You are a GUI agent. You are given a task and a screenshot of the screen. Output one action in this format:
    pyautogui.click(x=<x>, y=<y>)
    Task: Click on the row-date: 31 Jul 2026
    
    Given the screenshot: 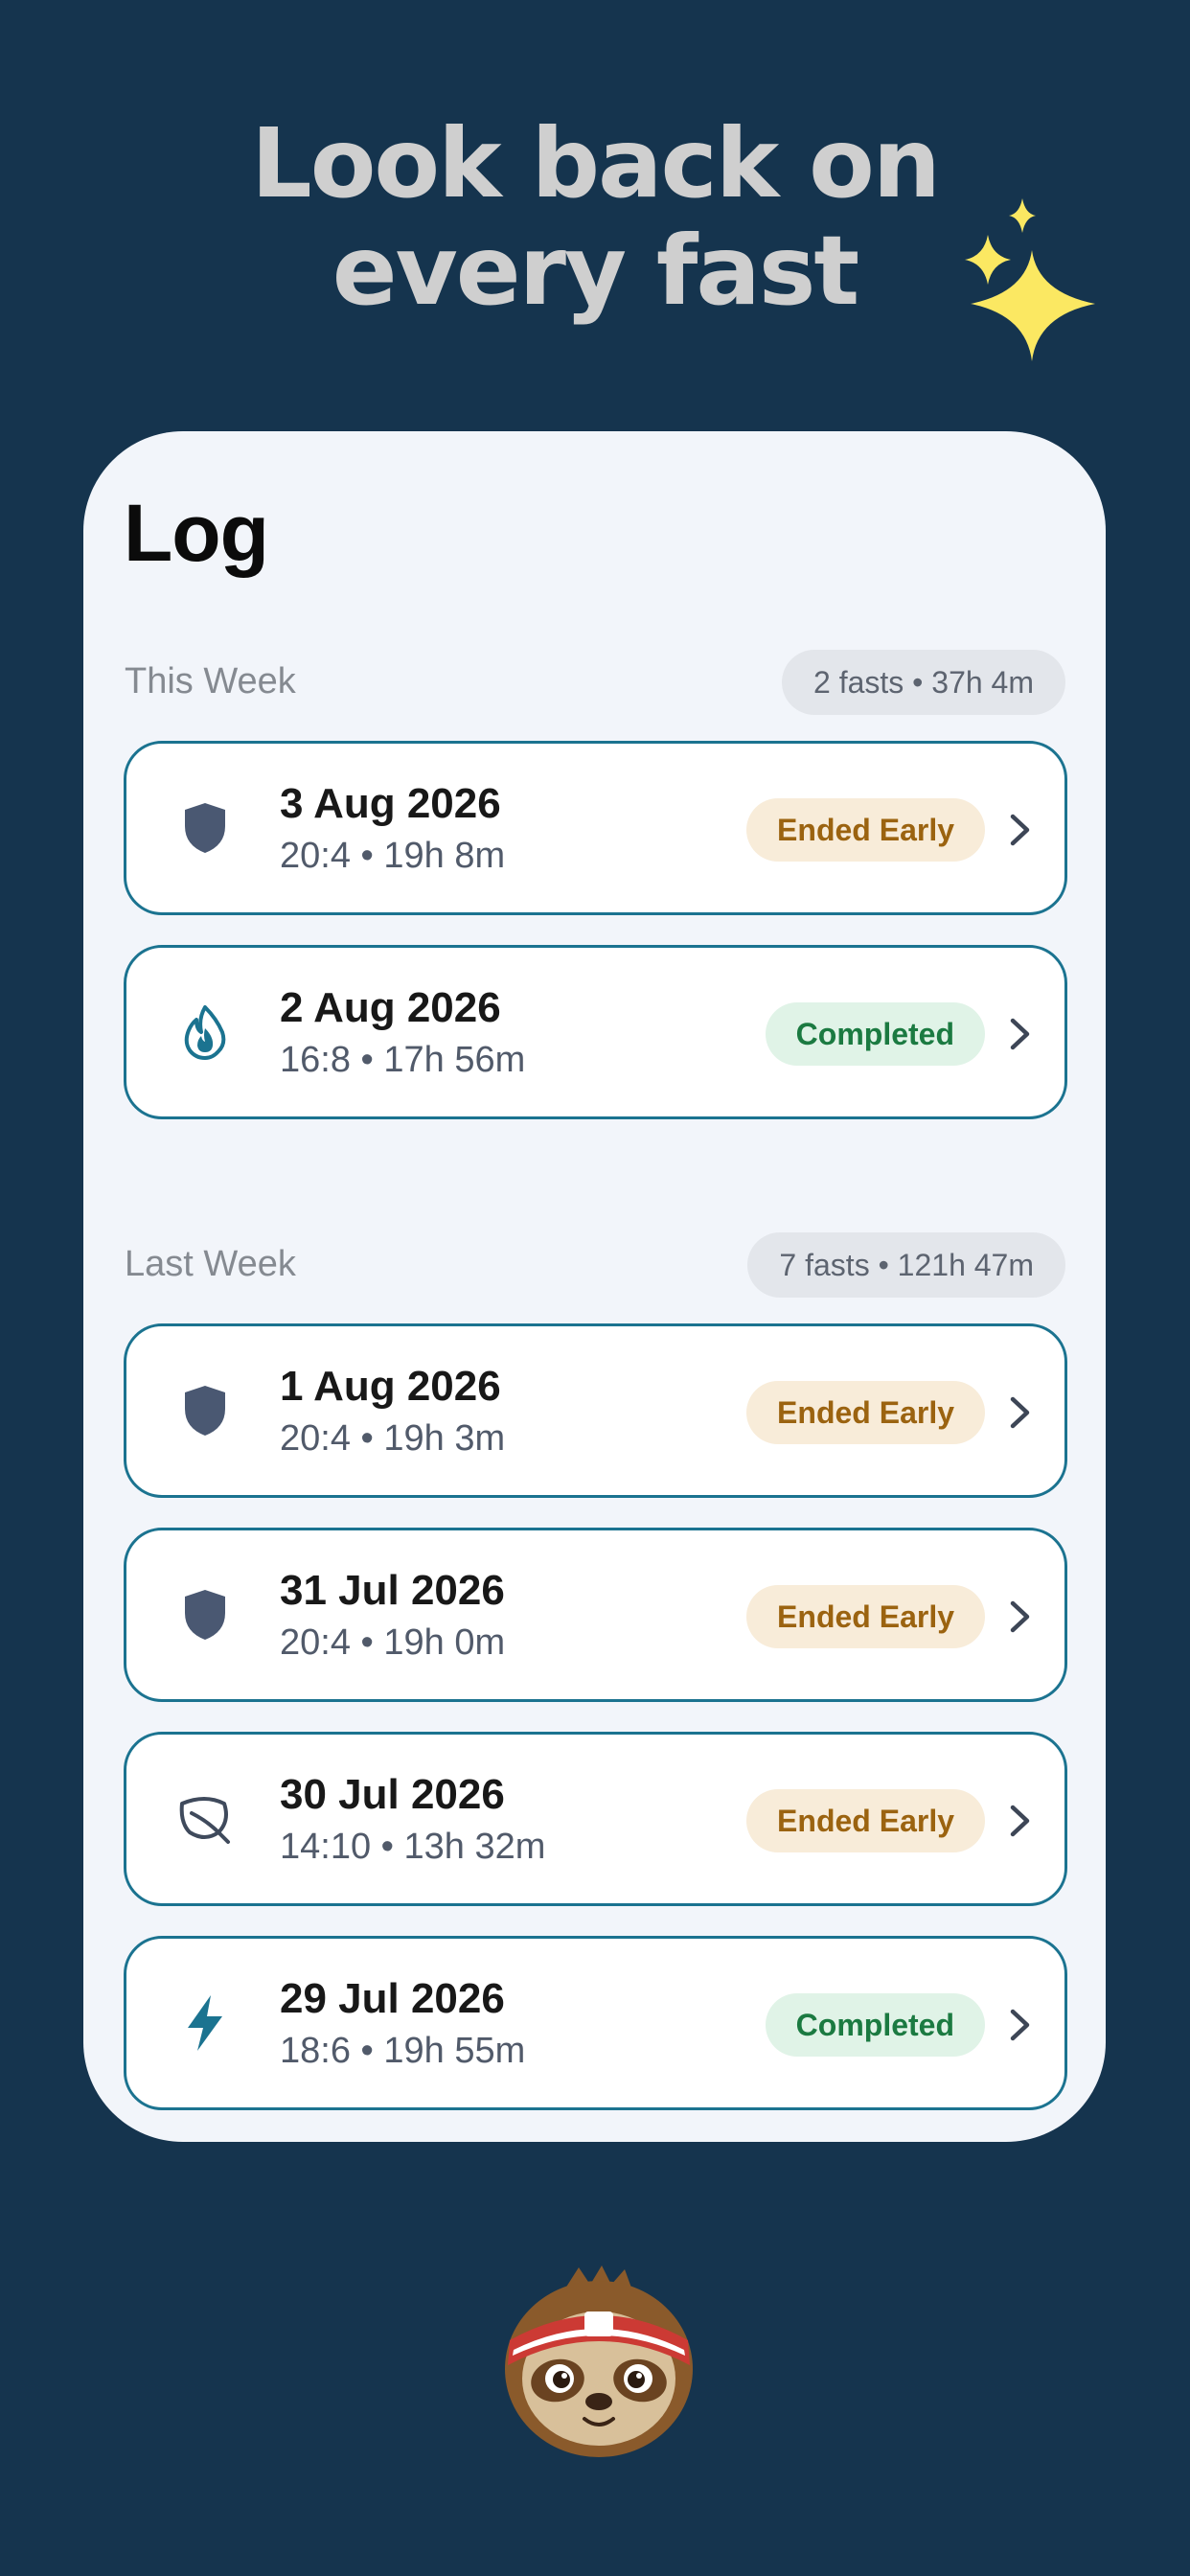 What is the action you would take?
    pyautogui.click(x=393, y=1590)
    